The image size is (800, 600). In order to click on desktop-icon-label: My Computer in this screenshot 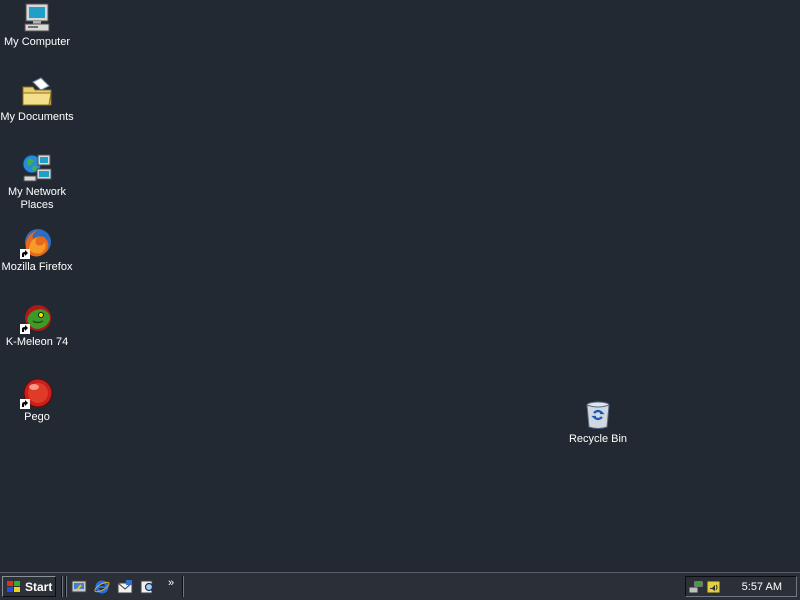, I will do `click(37, 42)`.